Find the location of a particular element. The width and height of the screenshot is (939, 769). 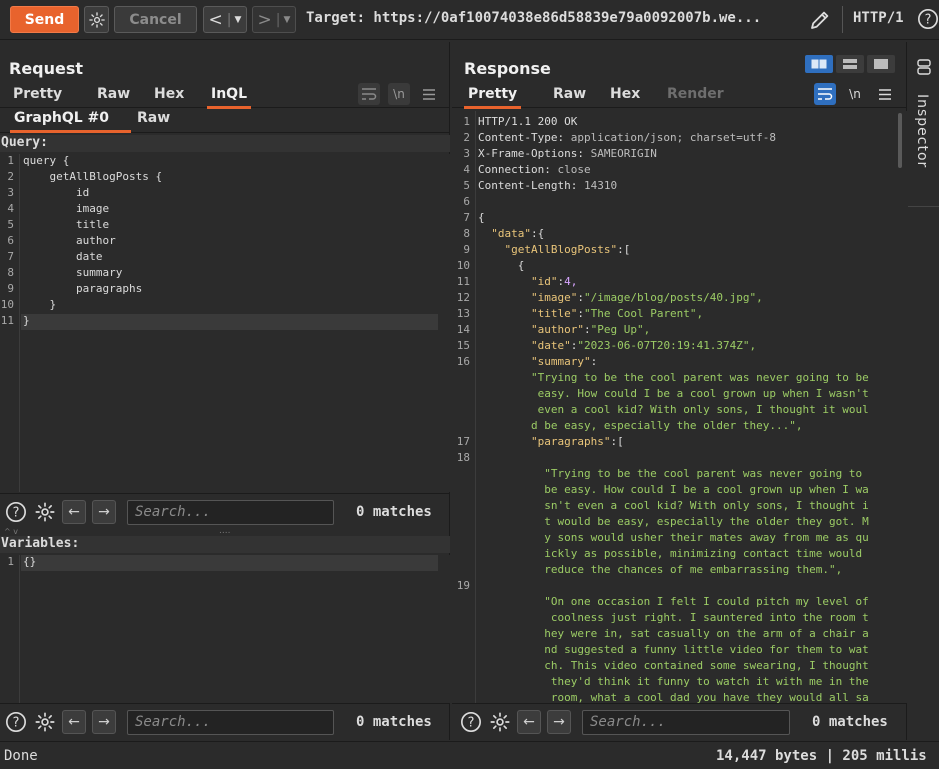

line-number: 9 is located at coordinates (10, 288).